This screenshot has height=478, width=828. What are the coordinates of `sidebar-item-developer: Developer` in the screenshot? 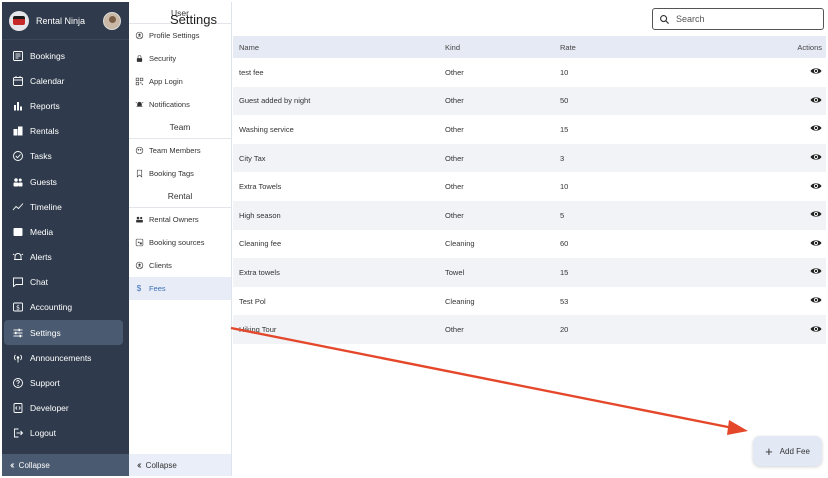 It's located at (63, 408).